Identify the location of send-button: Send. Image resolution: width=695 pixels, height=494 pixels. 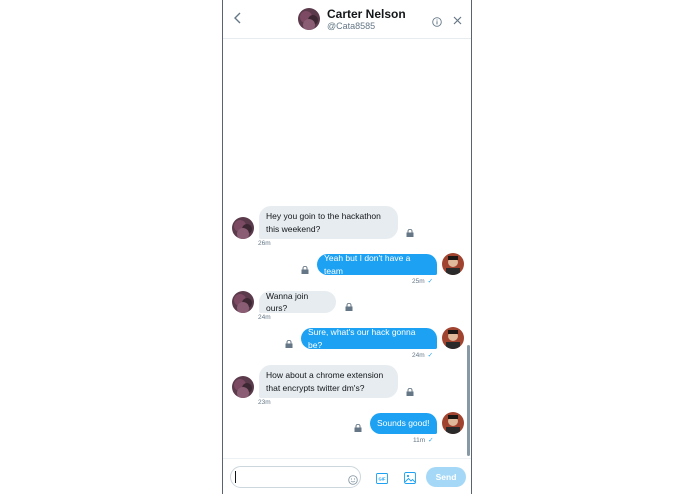
(446, 477).